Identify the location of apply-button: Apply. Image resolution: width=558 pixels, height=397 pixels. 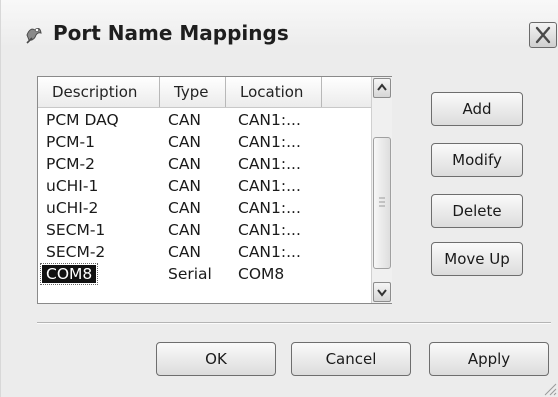
(489, 359).